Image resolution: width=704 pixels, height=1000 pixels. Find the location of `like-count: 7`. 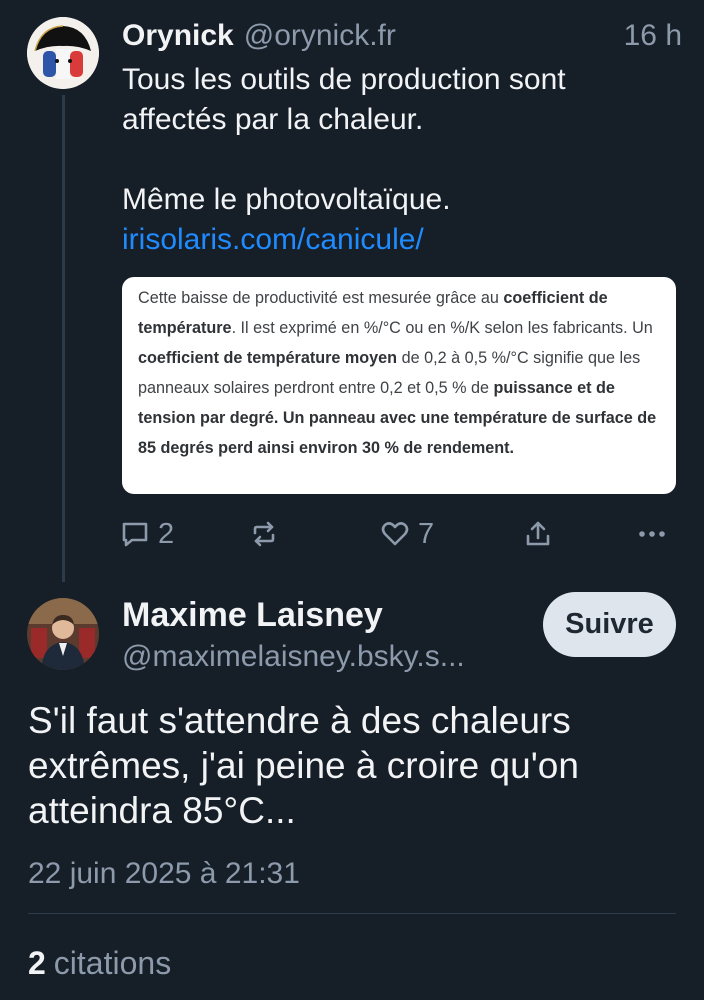

like-count: 7 is located at coordinates (426, 533).